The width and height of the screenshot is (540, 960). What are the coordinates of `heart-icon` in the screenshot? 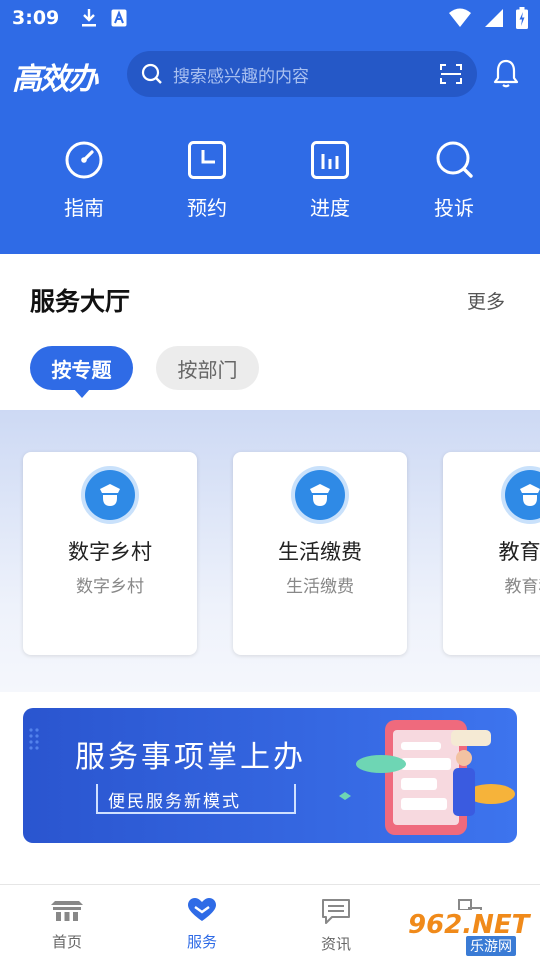 It's located at (202, 909).